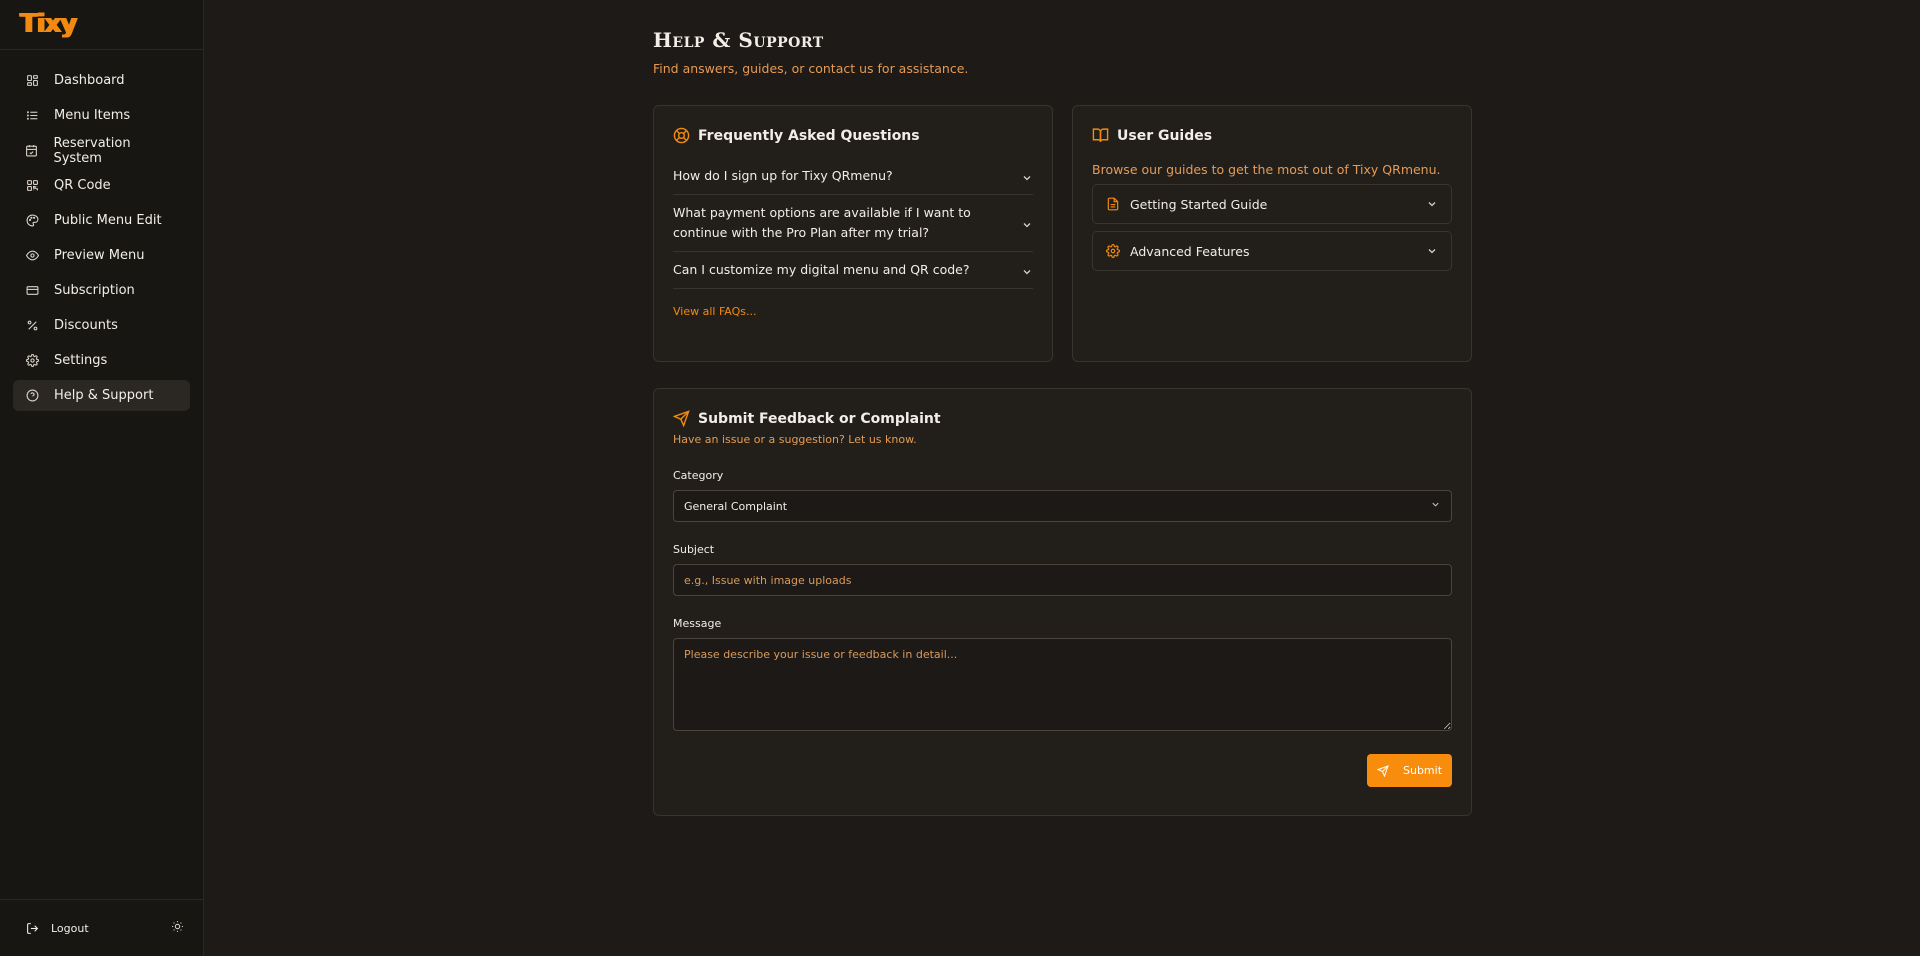 This screenshot has width=1920, height=956. I want to click on faq-item: How do I sign up for Tixy QRmenu?, so click(853, 176).